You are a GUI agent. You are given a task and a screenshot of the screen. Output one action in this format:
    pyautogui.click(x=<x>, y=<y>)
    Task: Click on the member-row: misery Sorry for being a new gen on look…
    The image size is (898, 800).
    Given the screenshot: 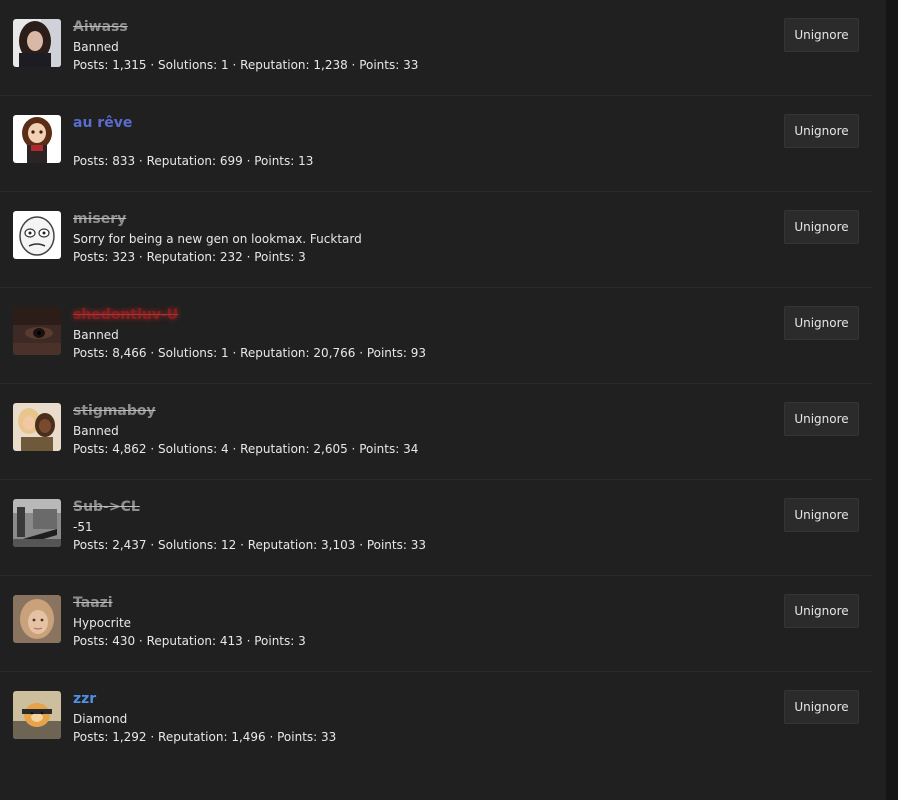 What is the action you would take?
    pyautogui.click(x=436, y=240)
    